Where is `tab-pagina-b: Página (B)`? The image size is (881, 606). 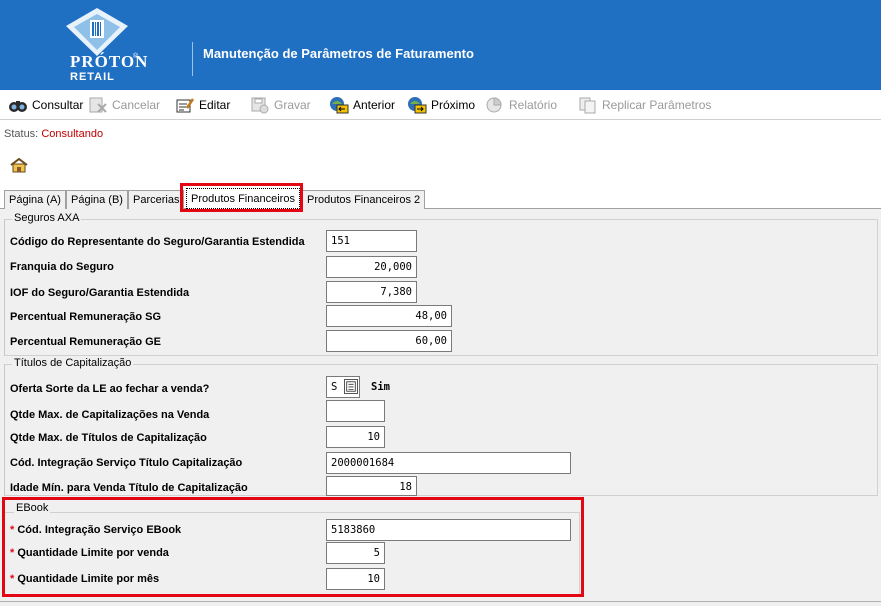
tab-pagina-b: Página (B) is located at coordinates (97, 199).